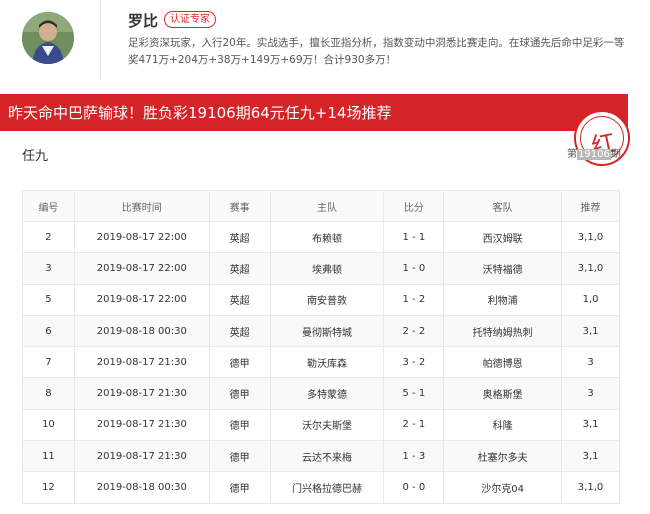  I want to click on cell-home-team: 埃弗顿, so click(327, 268).